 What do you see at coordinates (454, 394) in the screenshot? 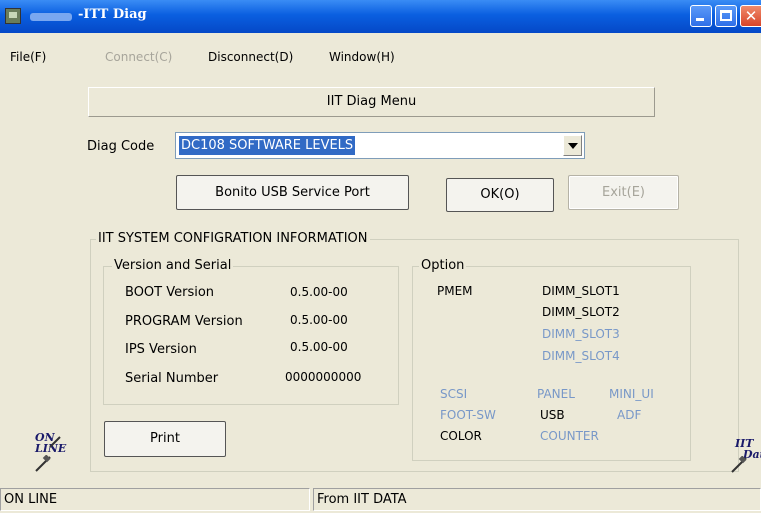
I see `option-scsi: SCSI` at bounding box center [454, 394].